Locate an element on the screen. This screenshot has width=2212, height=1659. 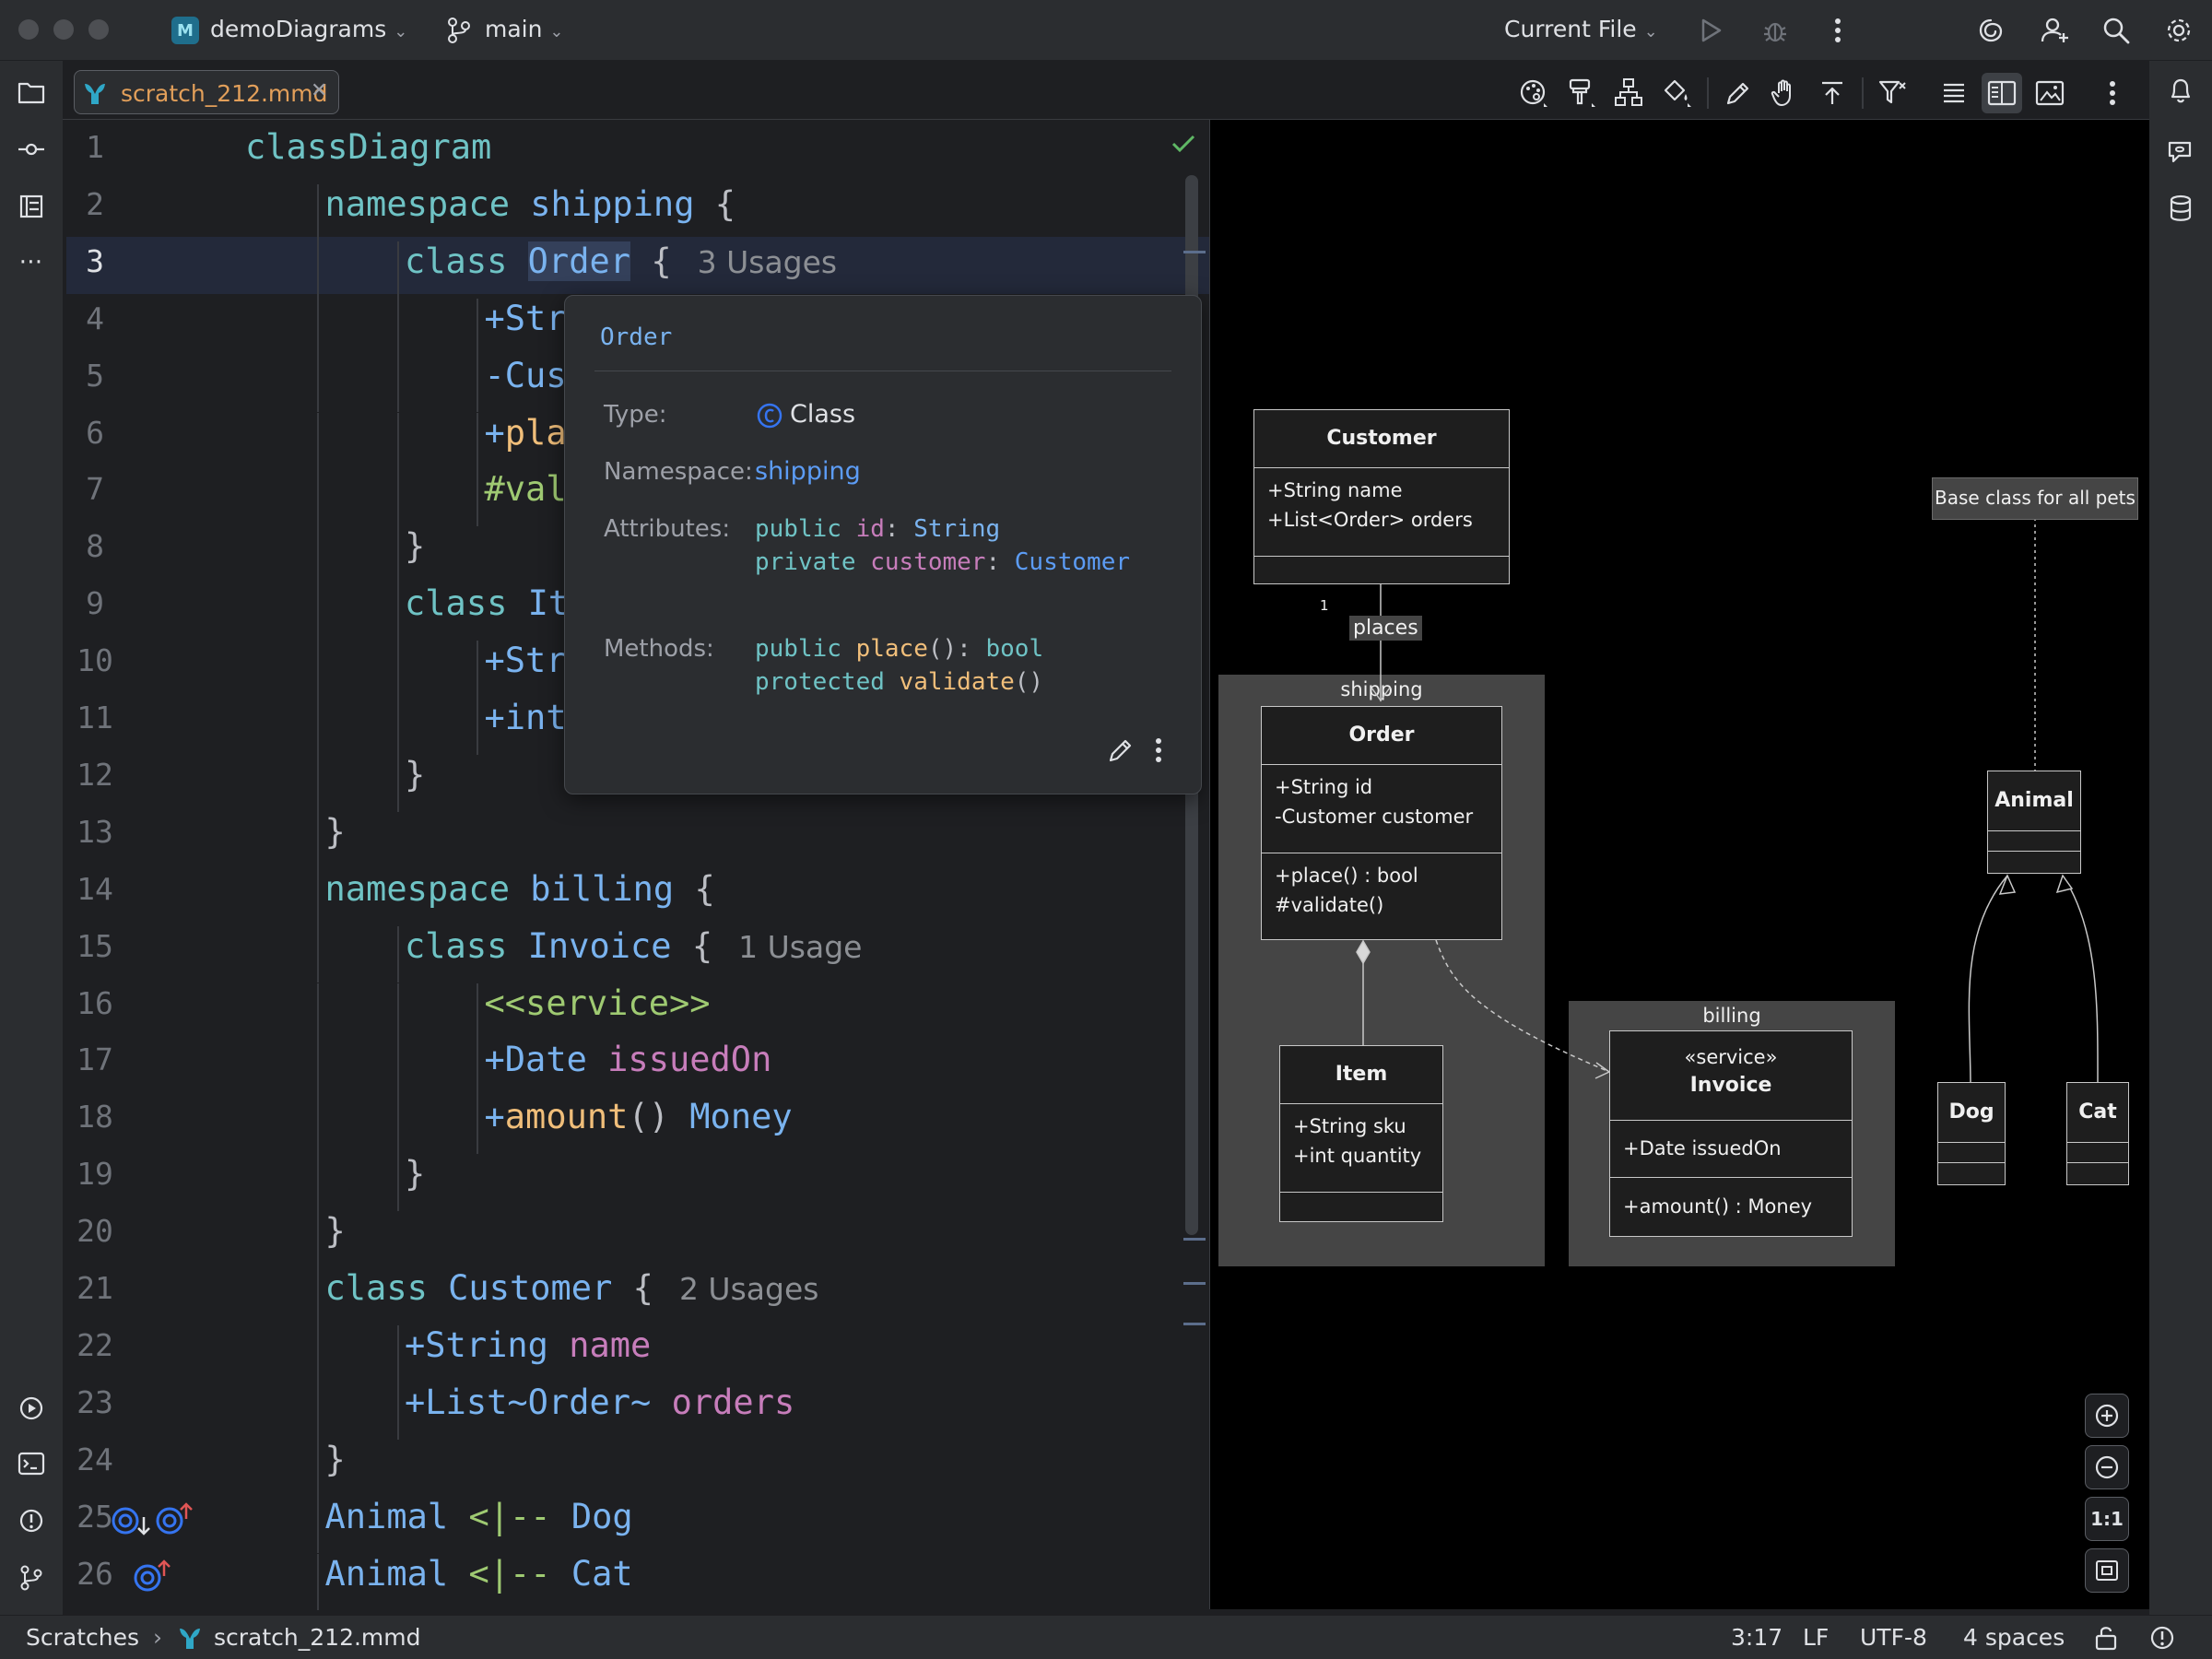
edge-animal-dog is located at coordinates (1988, 980).